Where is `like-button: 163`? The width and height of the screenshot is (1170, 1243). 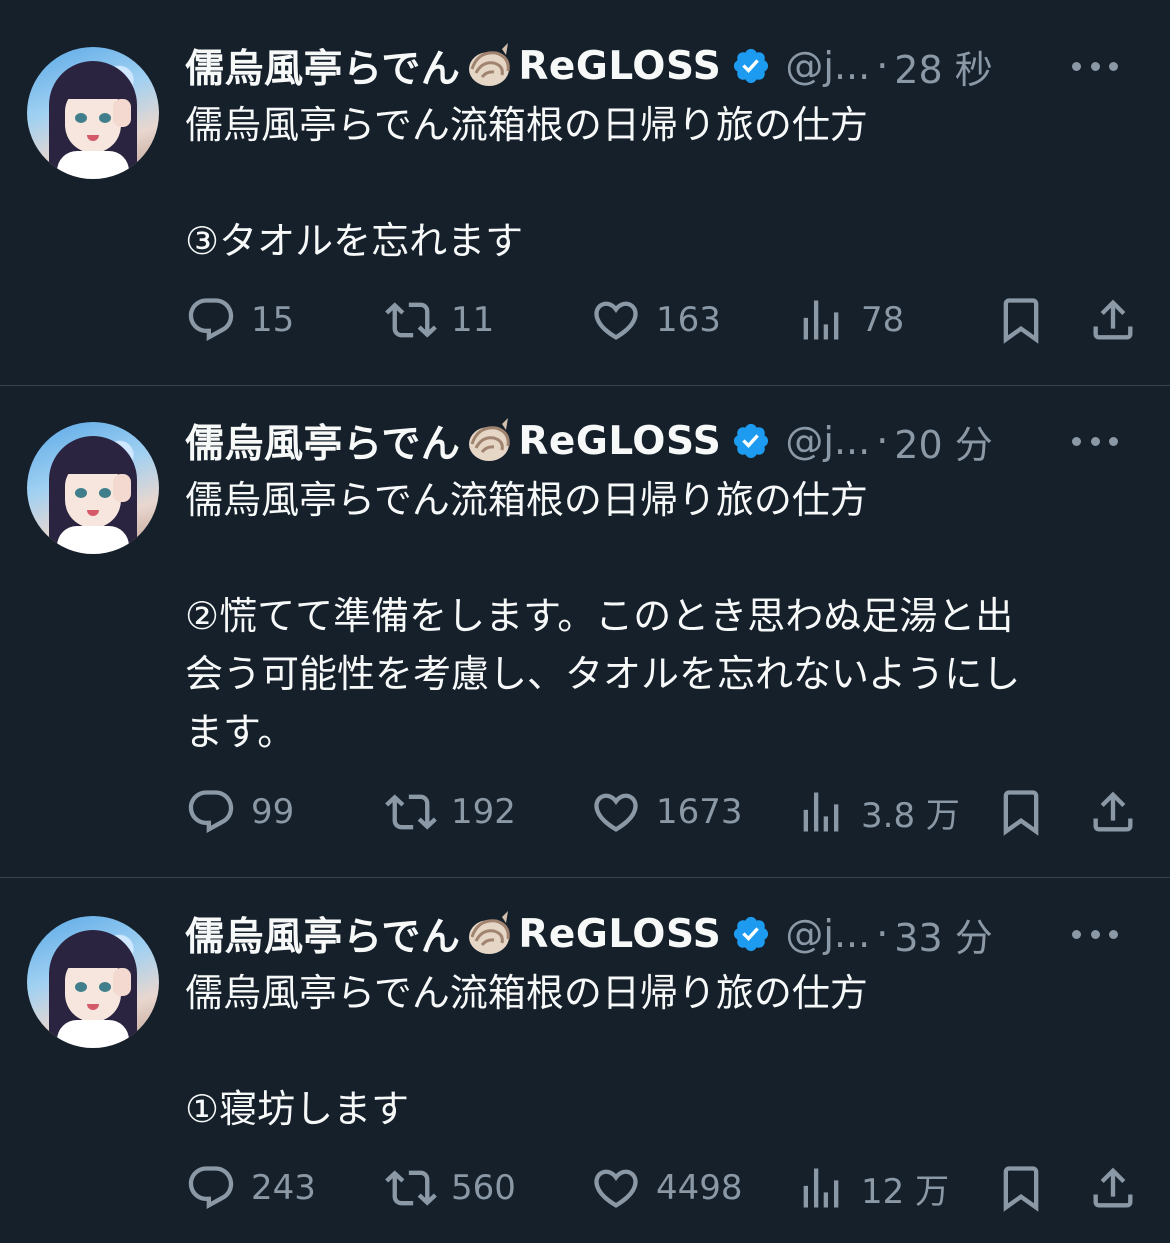 like-button: 163 is located at coordinates (655, 320).